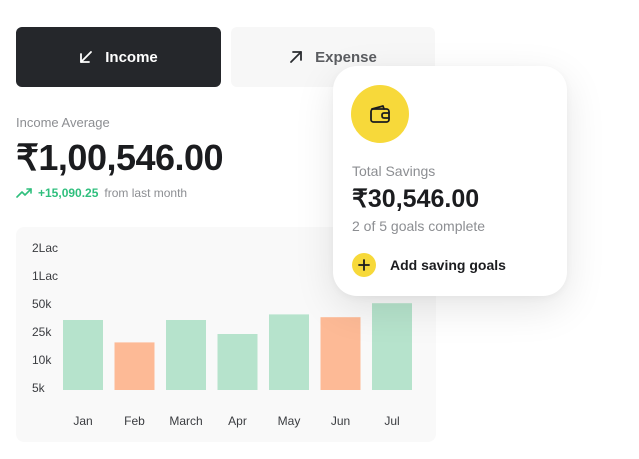 This screenshot has width=639, height=459. What do you see at coordinates (419, 226) in the screenshot?
I see `goals-progress-text: 2 of 5 goals complete` at bounding box center [419, 226].